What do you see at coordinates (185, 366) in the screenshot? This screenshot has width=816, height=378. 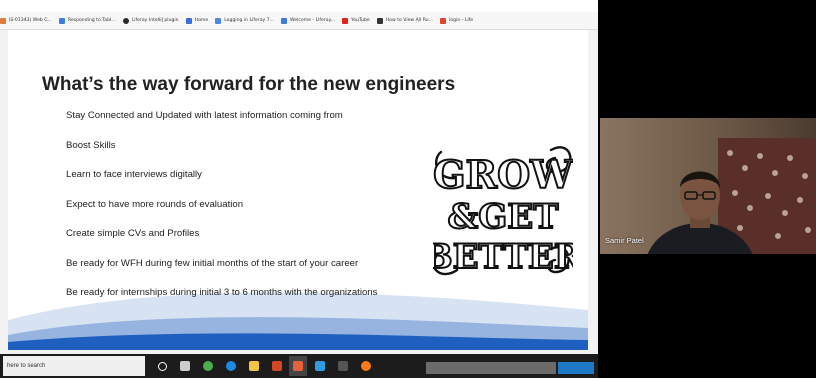 I see `task-view-icon` at bounding box center [185, 366].